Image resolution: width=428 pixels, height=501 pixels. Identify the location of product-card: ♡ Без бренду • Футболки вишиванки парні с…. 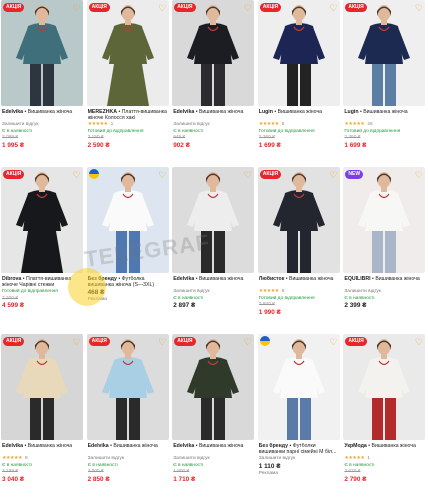
(300, 417).